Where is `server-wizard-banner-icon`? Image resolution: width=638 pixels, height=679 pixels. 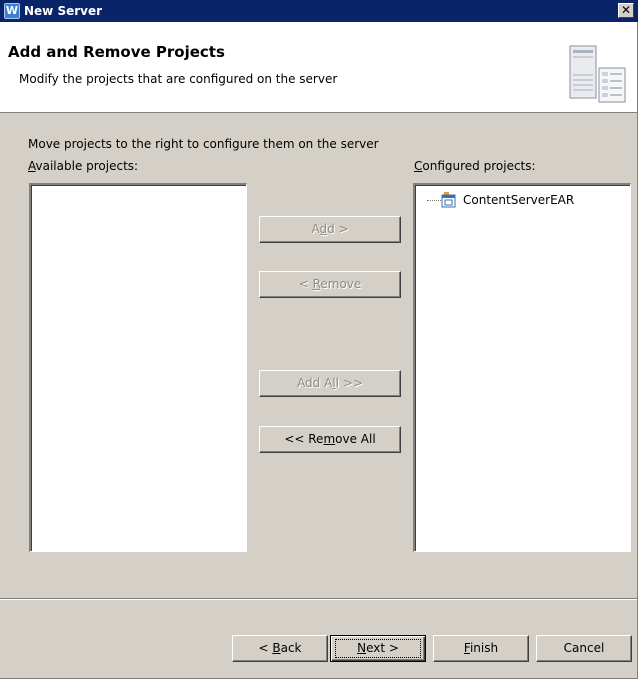 server-wizard-banner-icon is located at coordinates (597, 74).